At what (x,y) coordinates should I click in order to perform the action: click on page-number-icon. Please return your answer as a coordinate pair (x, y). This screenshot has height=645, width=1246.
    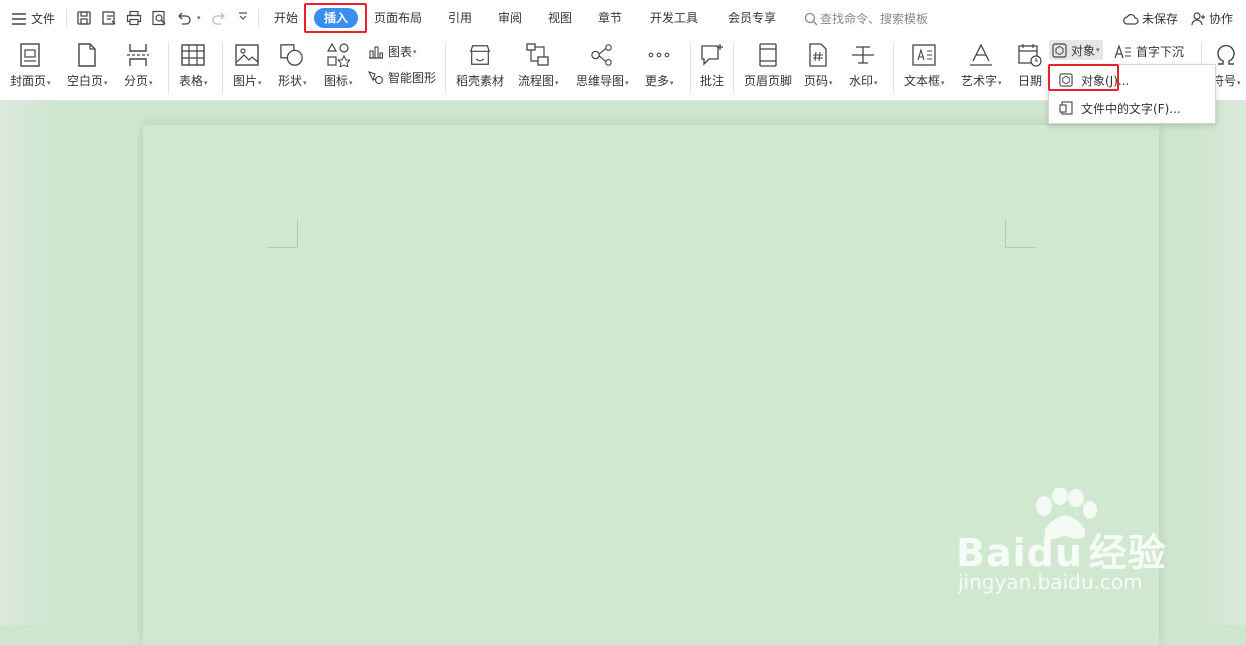
    Looking at the image, I should click on (818, 55).